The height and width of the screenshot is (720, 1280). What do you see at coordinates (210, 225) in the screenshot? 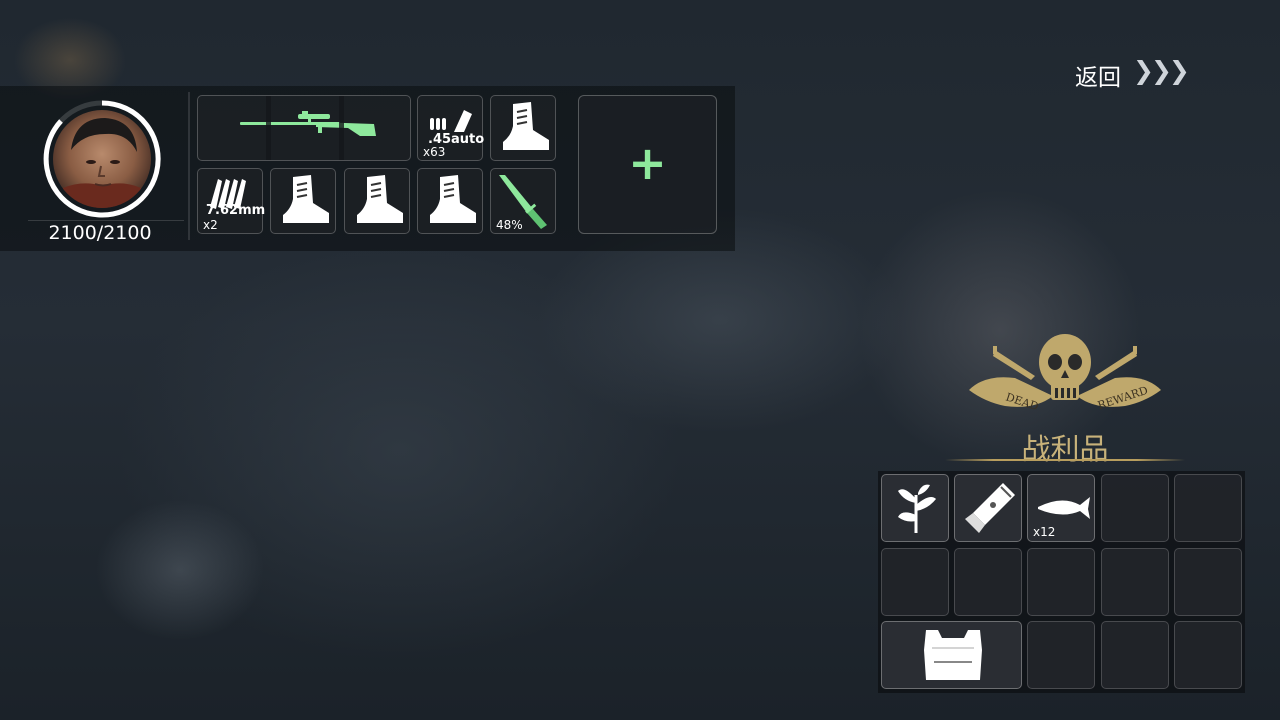
I see `ammo-762-qty: x2` at bounding box center [210, 225].